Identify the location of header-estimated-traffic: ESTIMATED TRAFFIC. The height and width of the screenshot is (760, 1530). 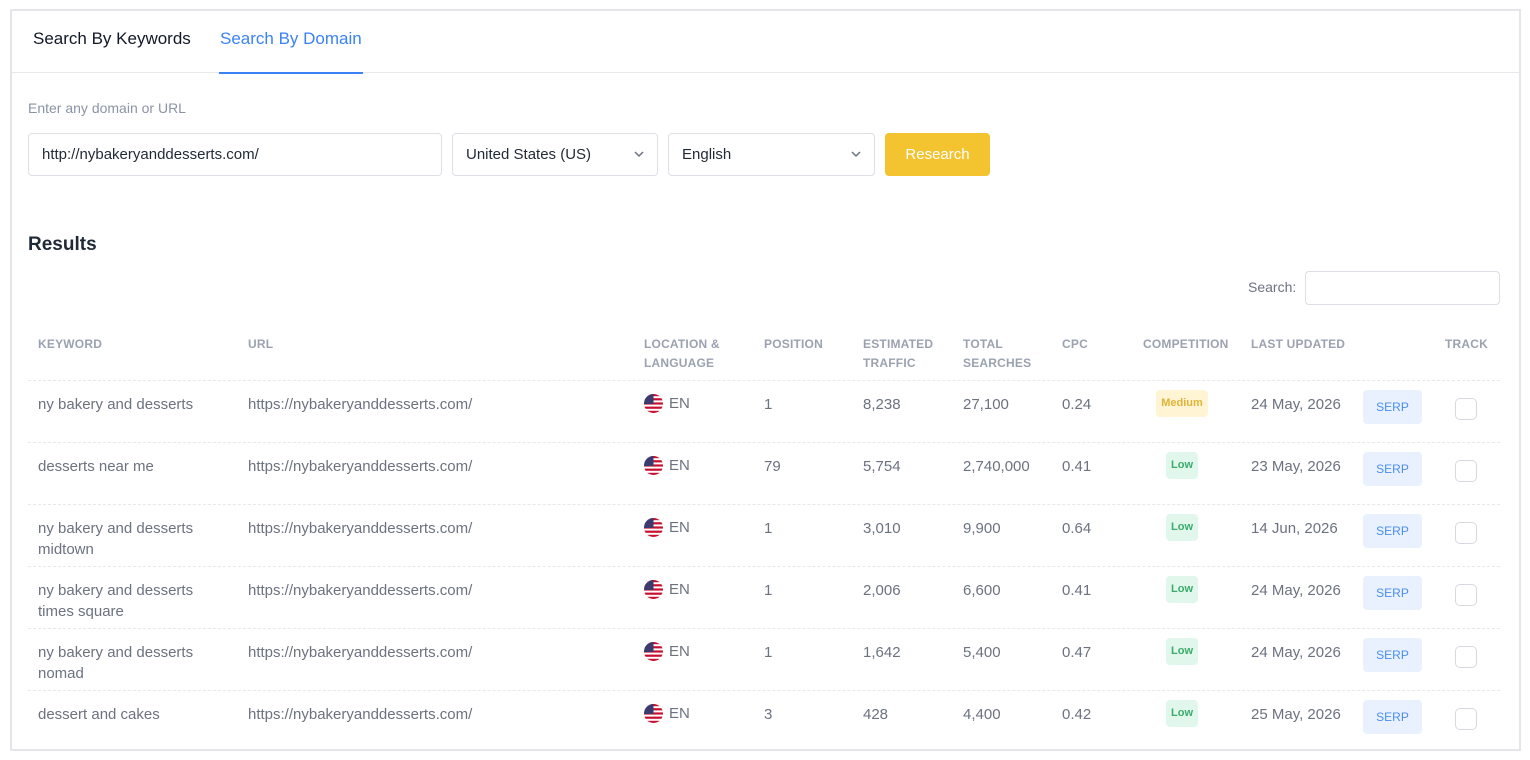
(898, 354).